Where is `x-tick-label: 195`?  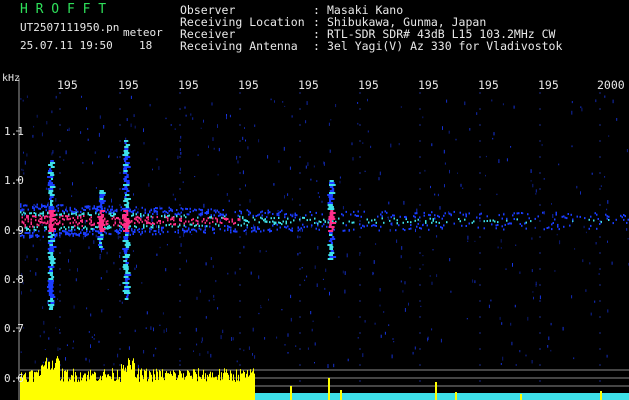
x-tick-label: 195 is located at coordinates (248, 85).